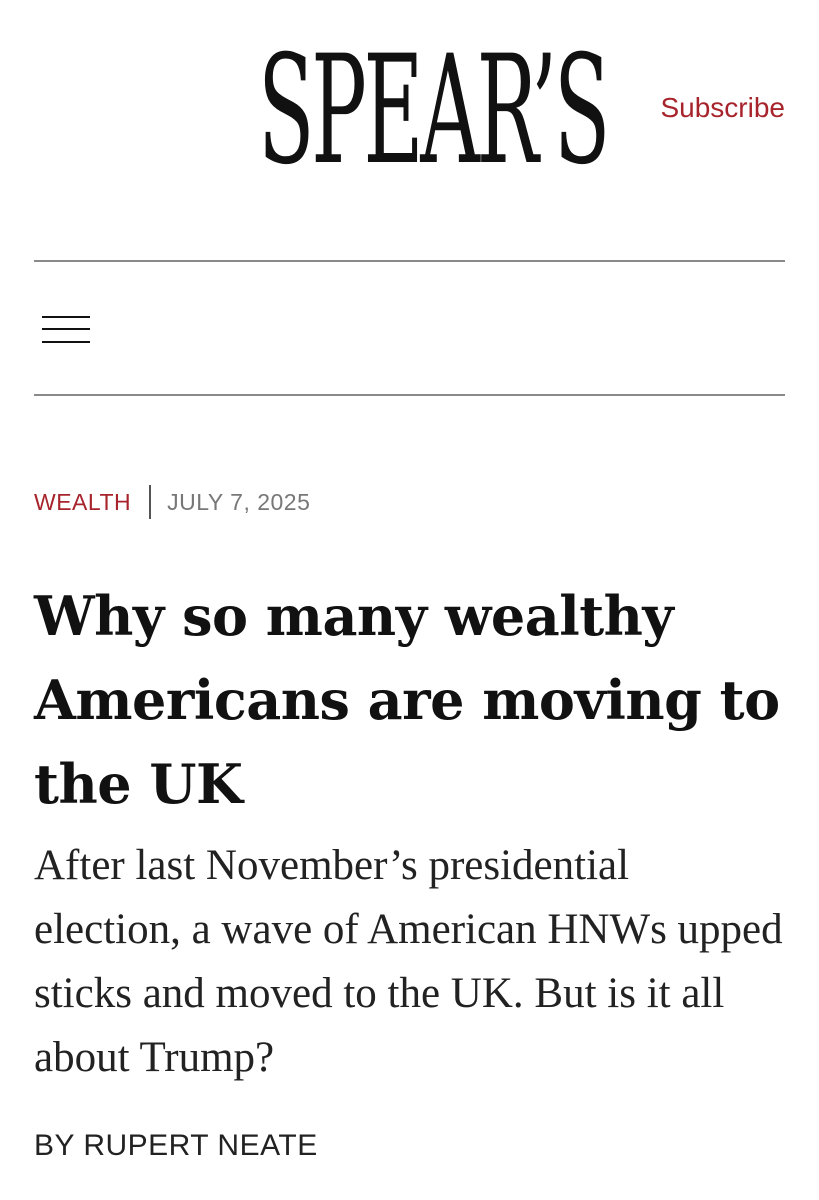  I want to click on author-link: RUPERT NEATE, so click(200, 1145).